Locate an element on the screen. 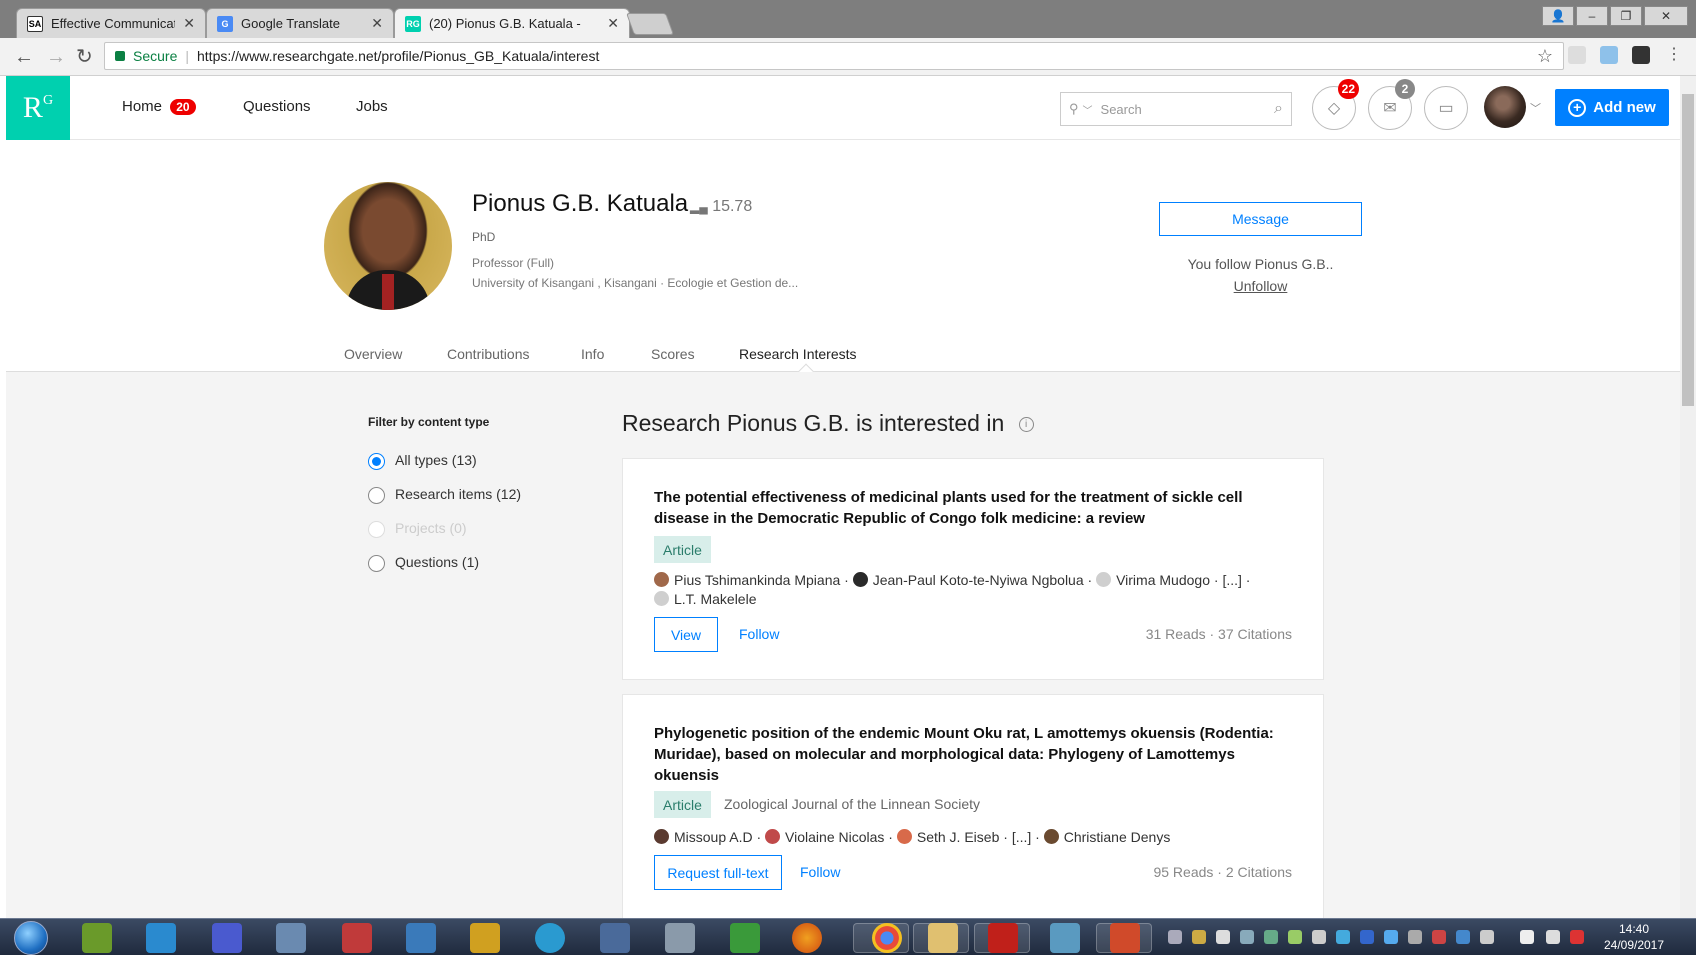 This screenshot has width=1696, height=955. author-link: Missoup A.D is located at coordinates (713, 837).